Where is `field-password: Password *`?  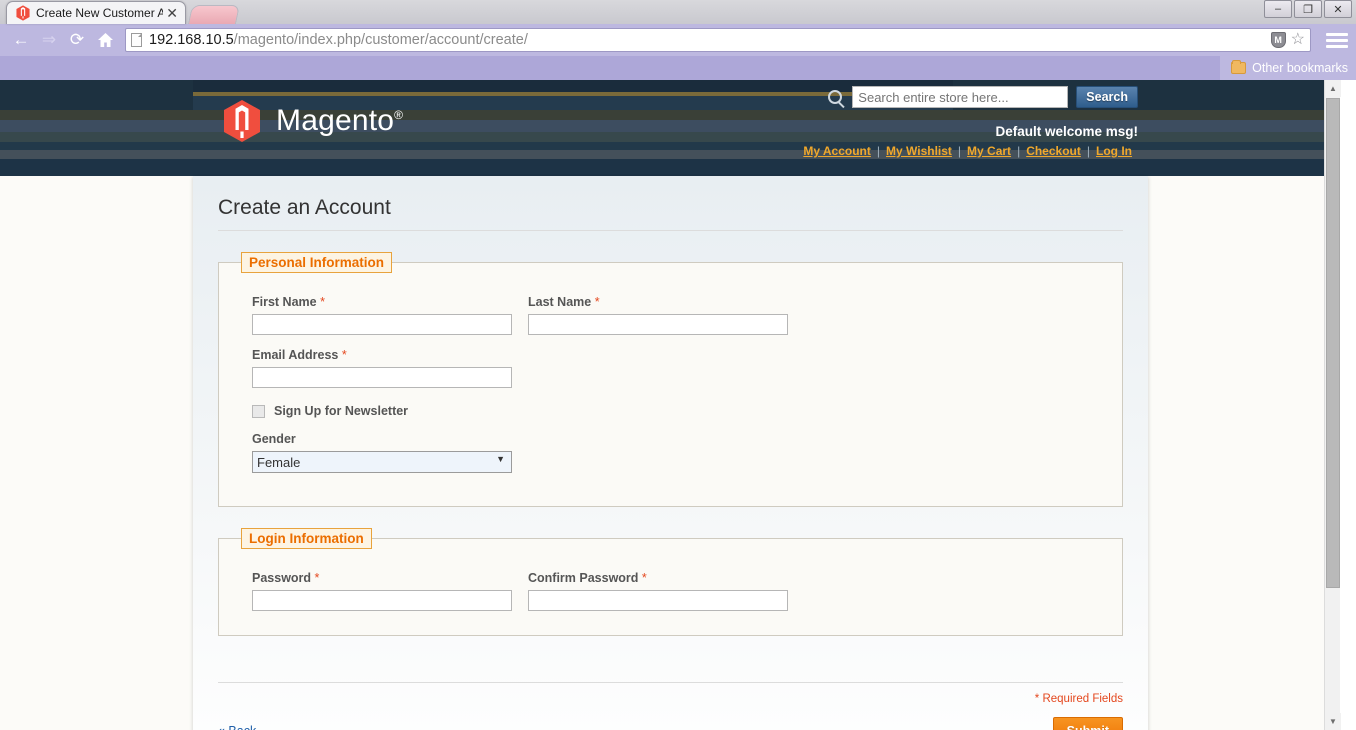
field-password: Password * is located at coordinates (382, 591).